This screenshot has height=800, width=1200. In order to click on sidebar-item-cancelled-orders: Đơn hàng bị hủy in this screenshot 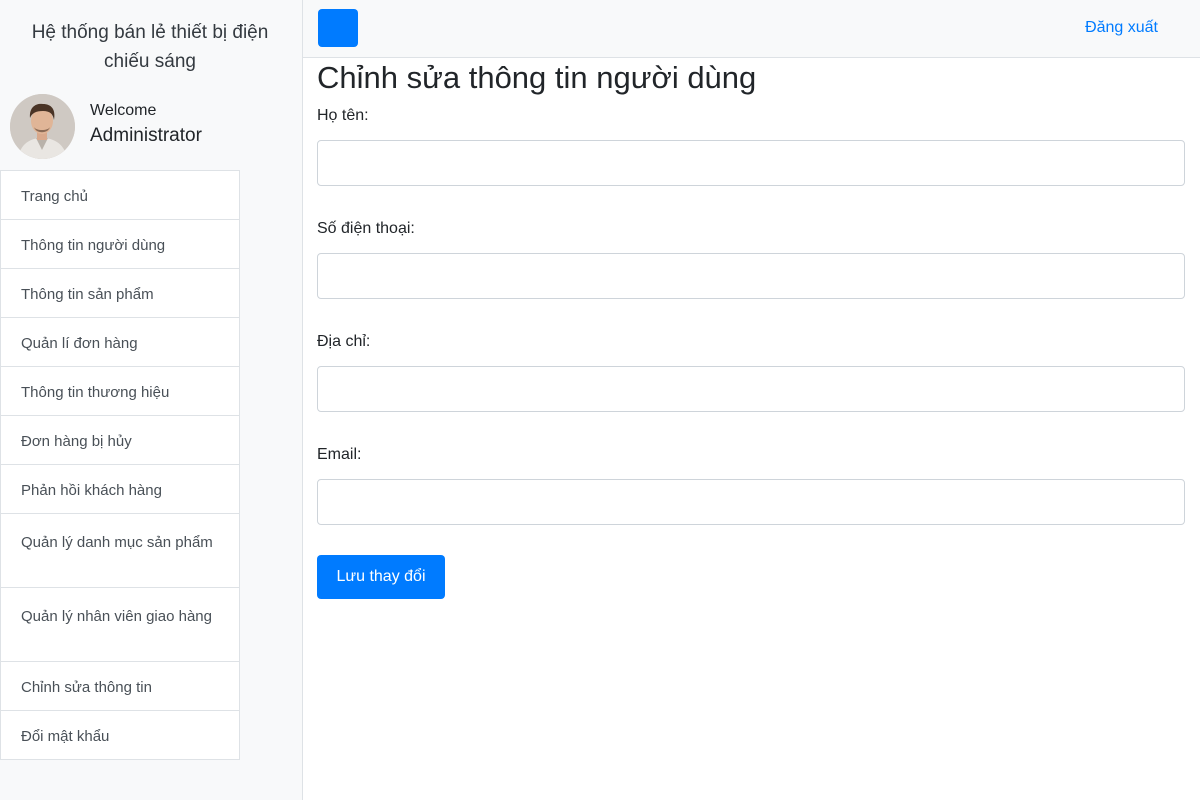, I will do `click(120, 440)`.